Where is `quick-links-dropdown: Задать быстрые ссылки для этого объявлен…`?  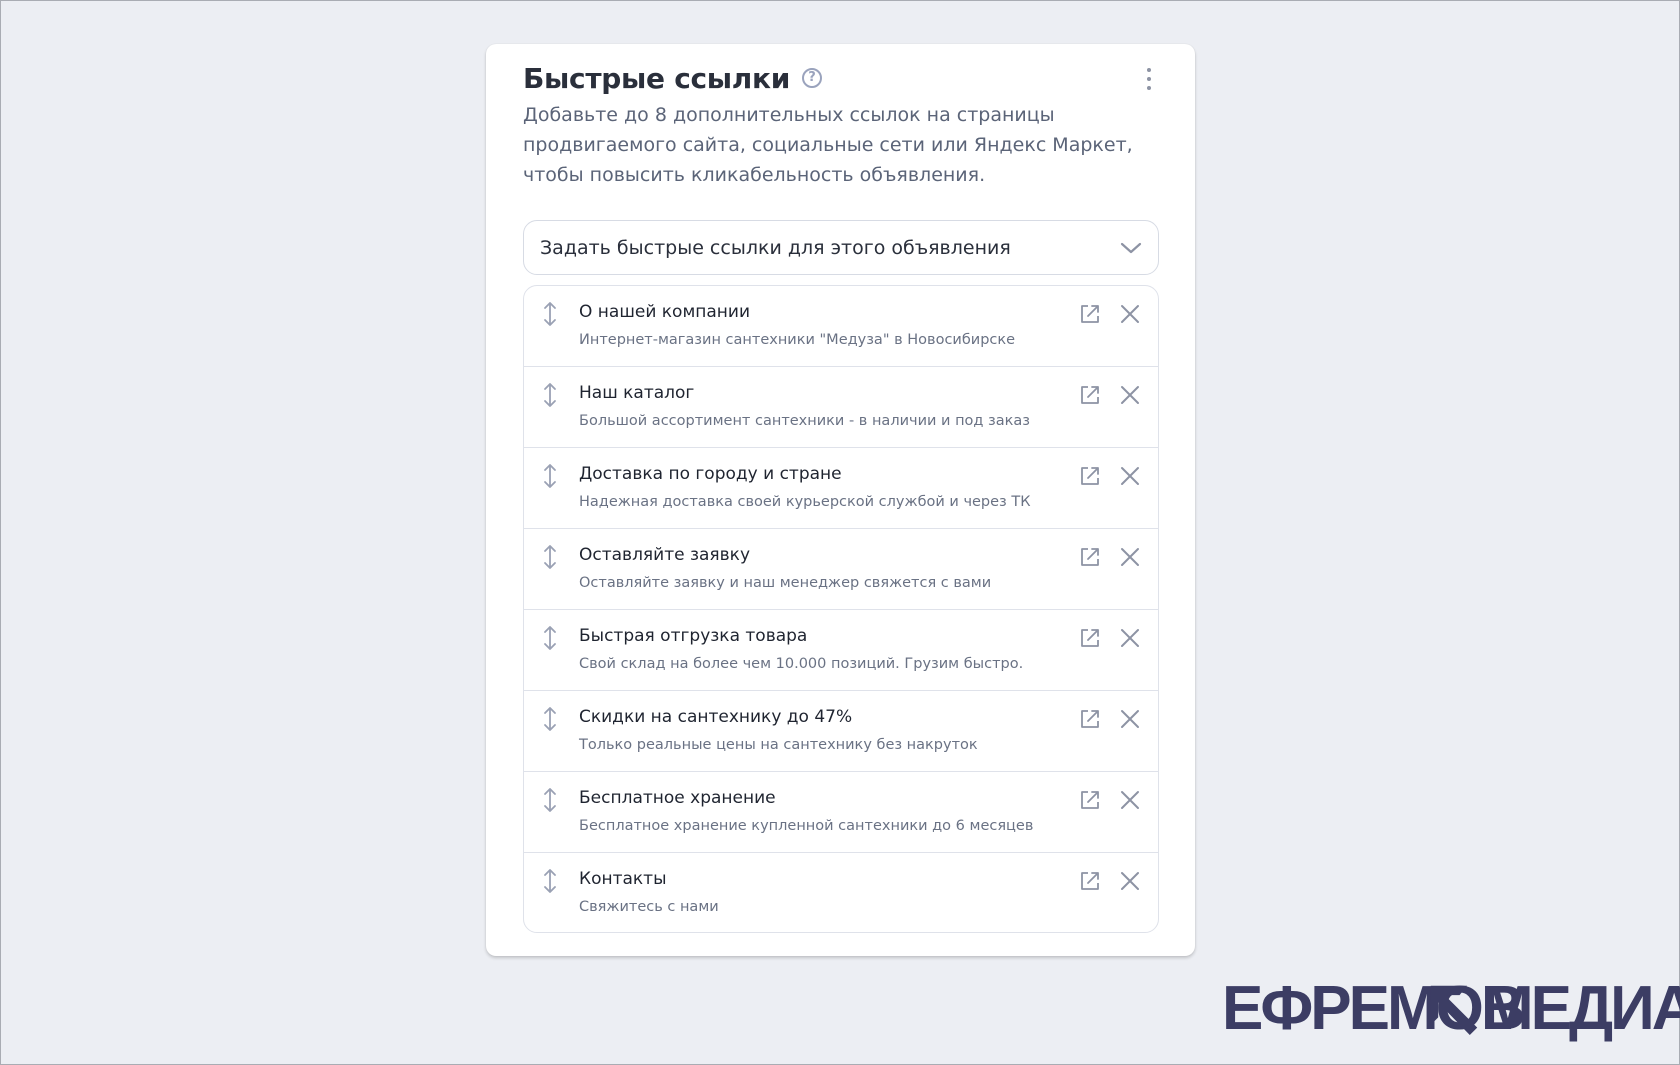
quick-links-dropdown: Задать быстрые ссылки для этого объявлен… is located at coordinates (841, 247).